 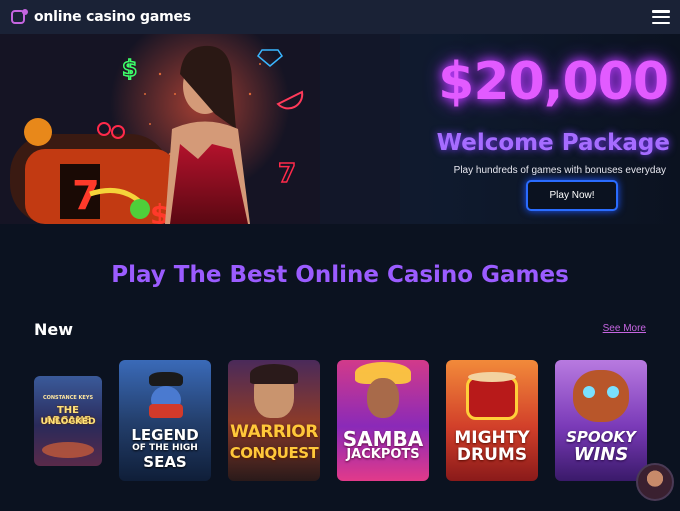 What do you see at coordinates (492, 420) in the screenshot?
I see `game-card-mighty-drums: MIGHTY DRUMS` at bounding box center [492, 420].